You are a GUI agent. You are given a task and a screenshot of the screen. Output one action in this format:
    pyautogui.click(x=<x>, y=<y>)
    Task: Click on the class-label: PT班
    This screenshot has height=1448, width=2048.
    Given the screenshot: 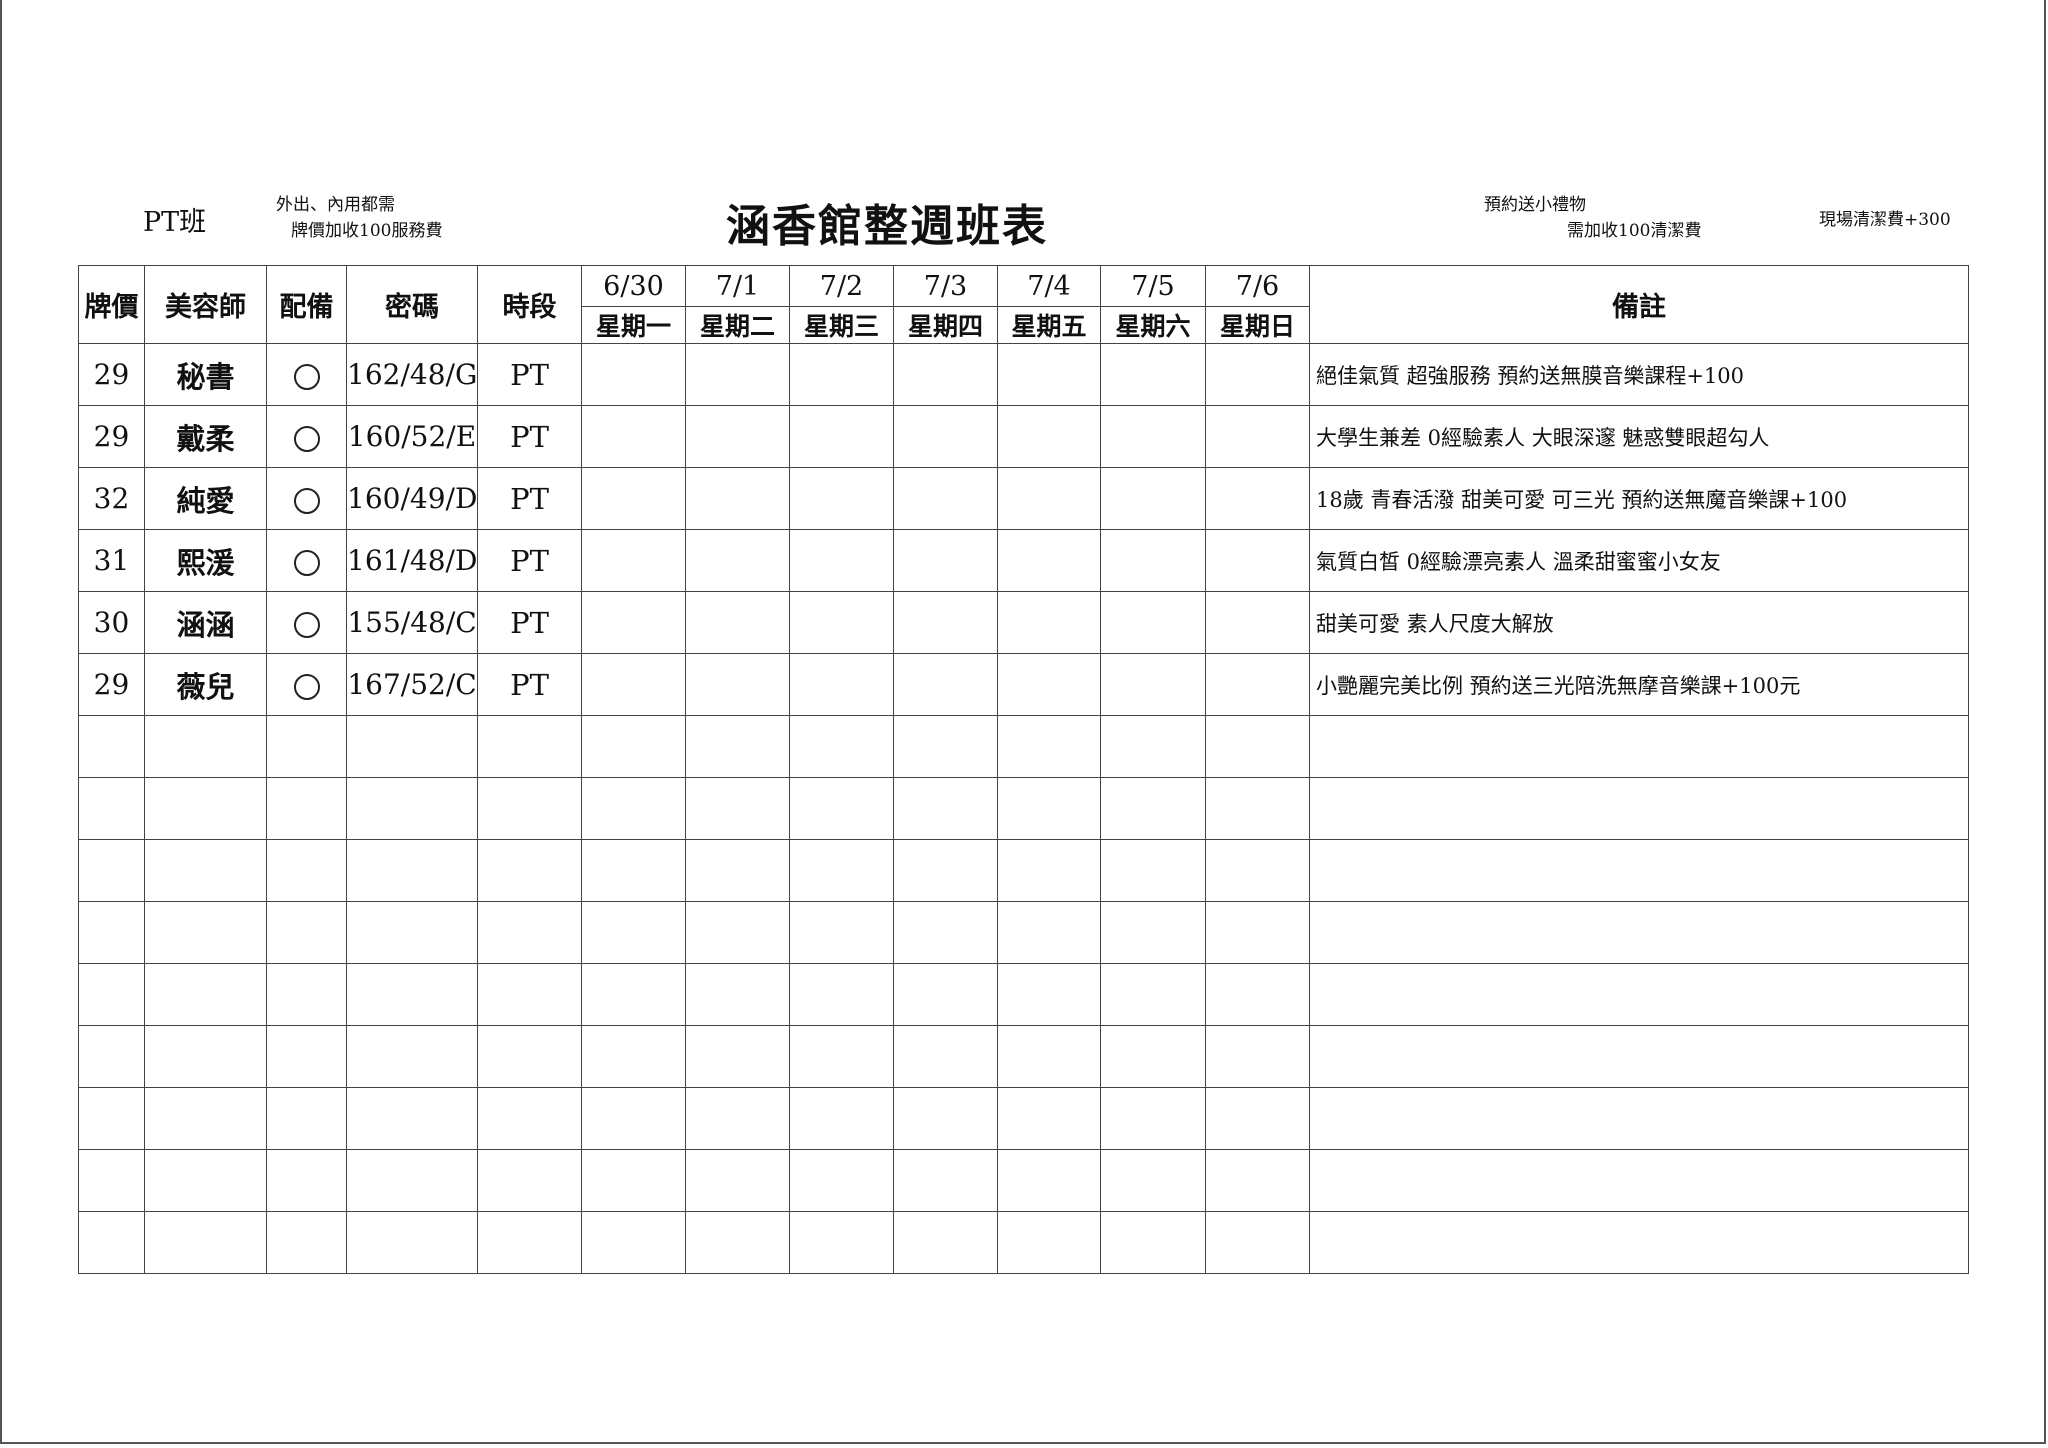 What is the action you would take?
    pyautogui.click(x=175, y=222)
    